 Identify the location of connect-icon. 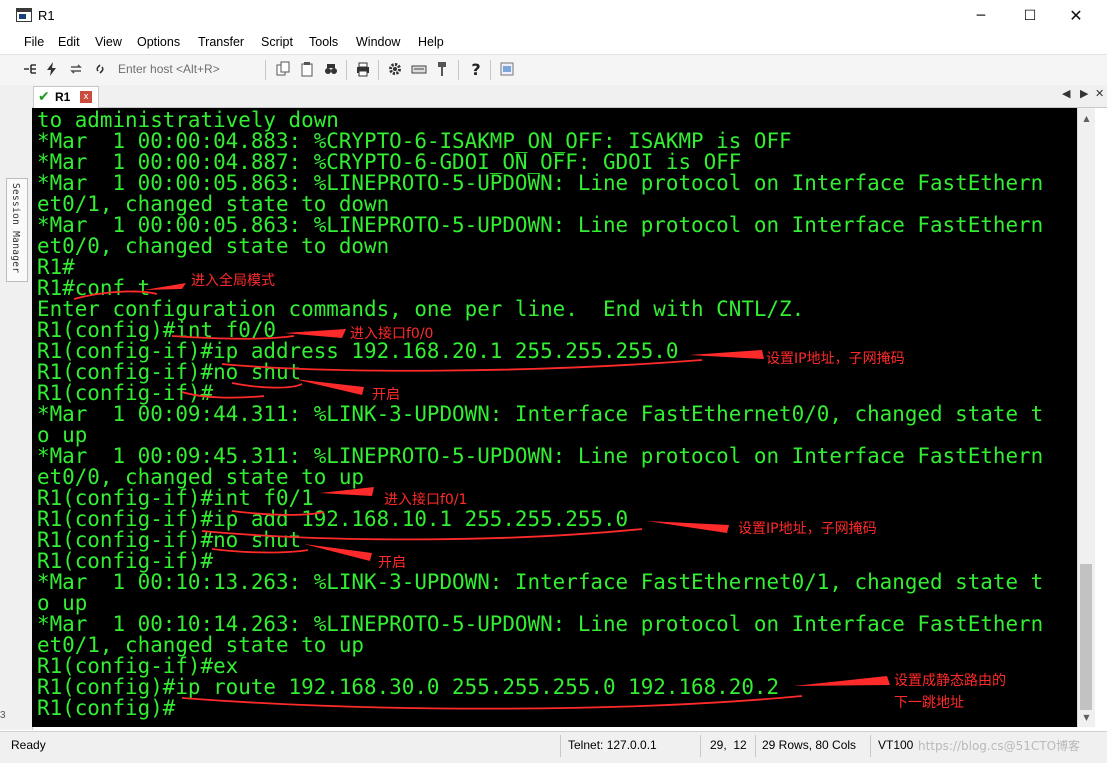
(30, 69).